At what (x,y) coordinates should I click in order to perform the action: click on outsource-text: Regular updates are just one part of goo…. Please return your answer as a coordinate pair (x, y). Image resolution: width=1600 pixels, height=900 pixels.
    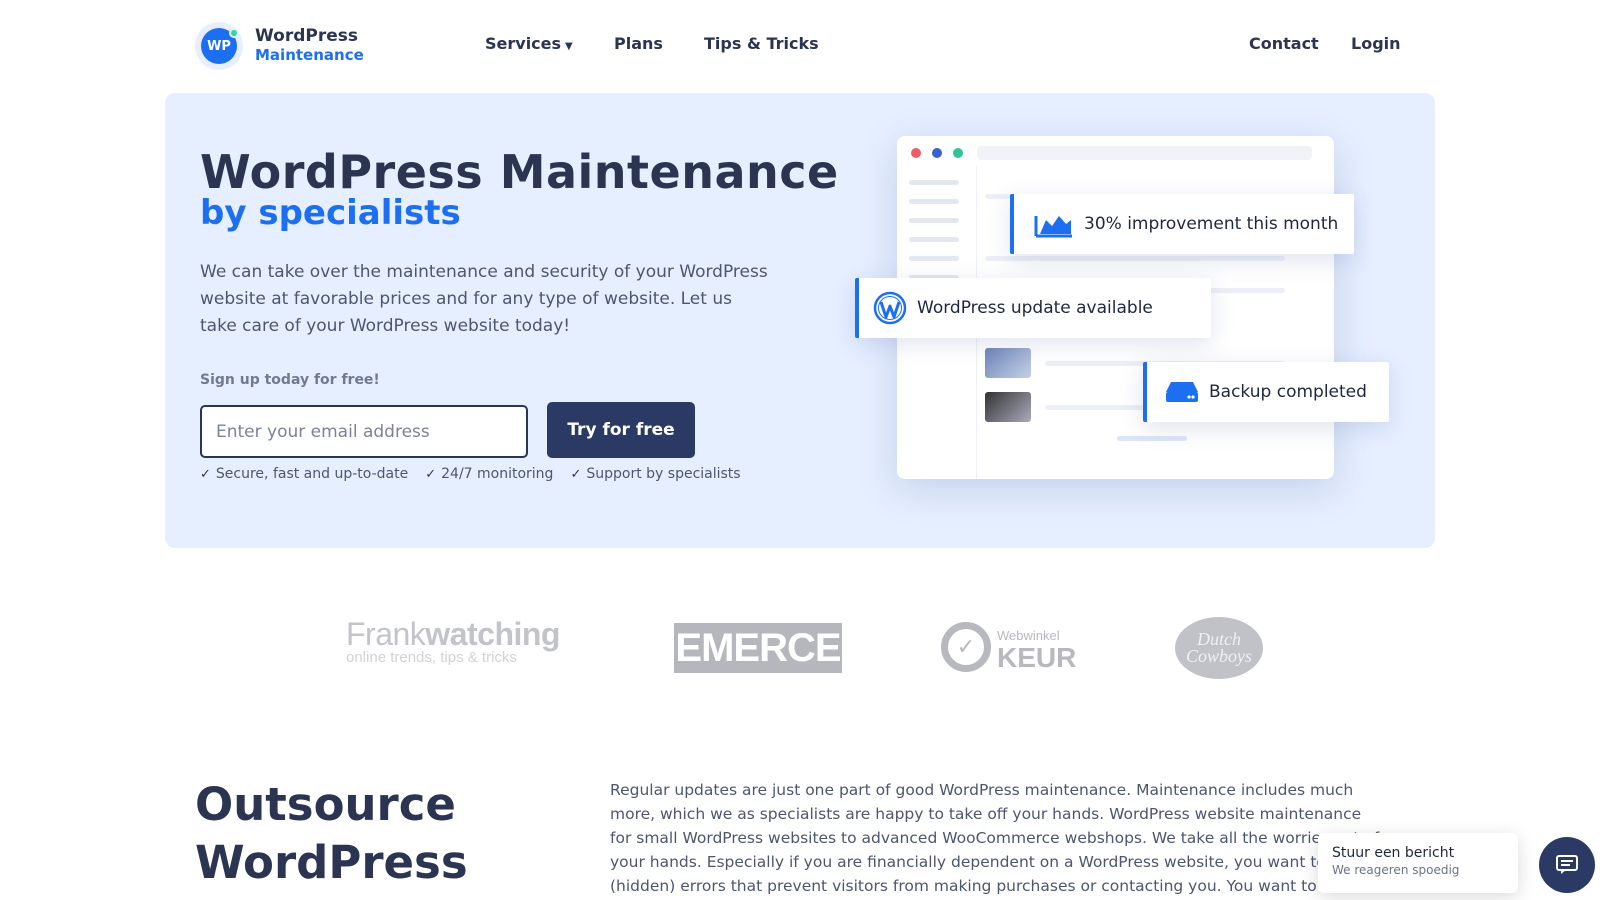
    Looking at the image, I should click on (994, 838).